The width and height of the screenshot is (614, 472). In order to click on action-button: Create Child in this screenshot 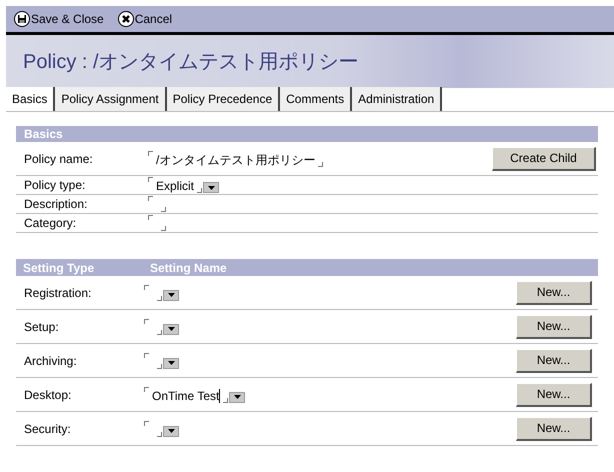, I will do `click(544, 158)`.